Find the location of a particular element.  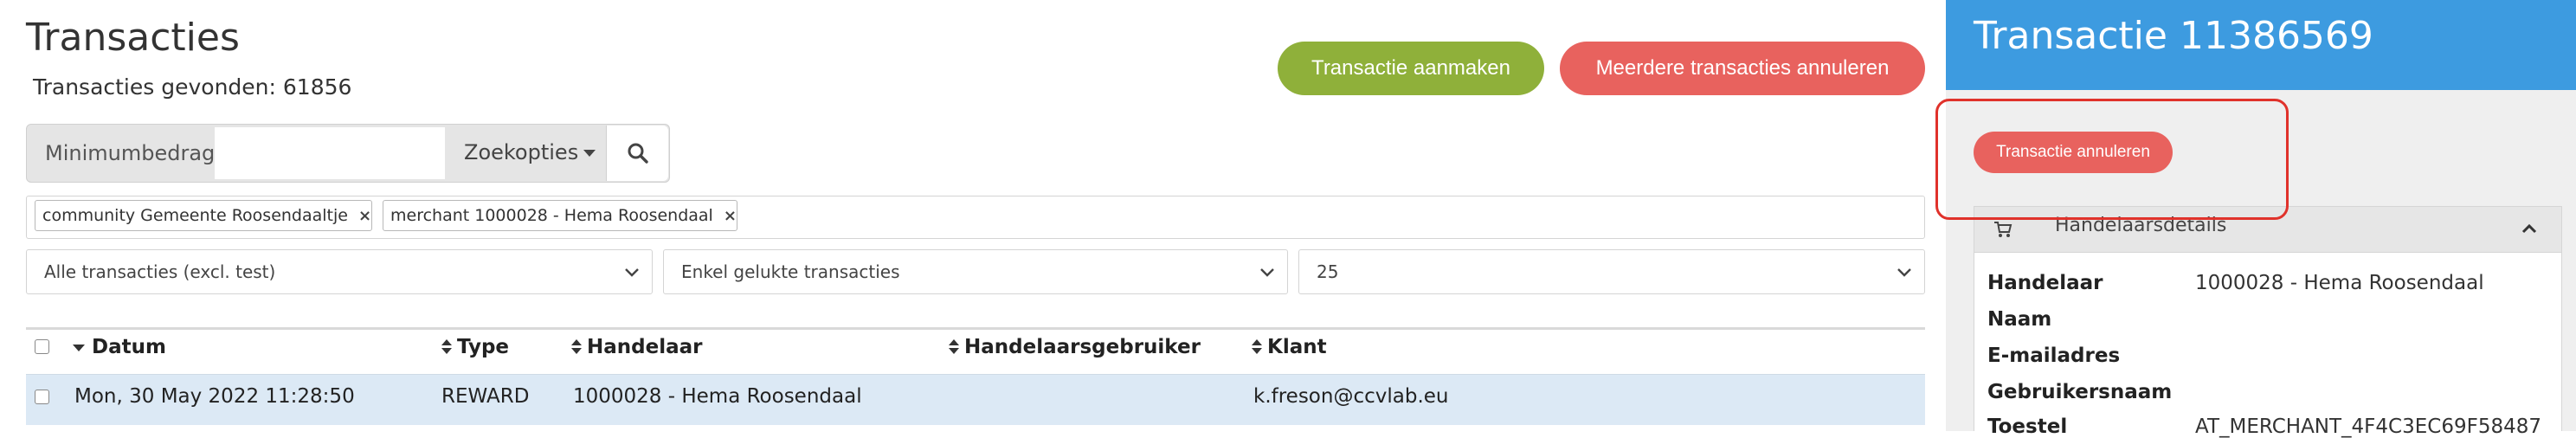

search-button is located at coordinates (637, 153).